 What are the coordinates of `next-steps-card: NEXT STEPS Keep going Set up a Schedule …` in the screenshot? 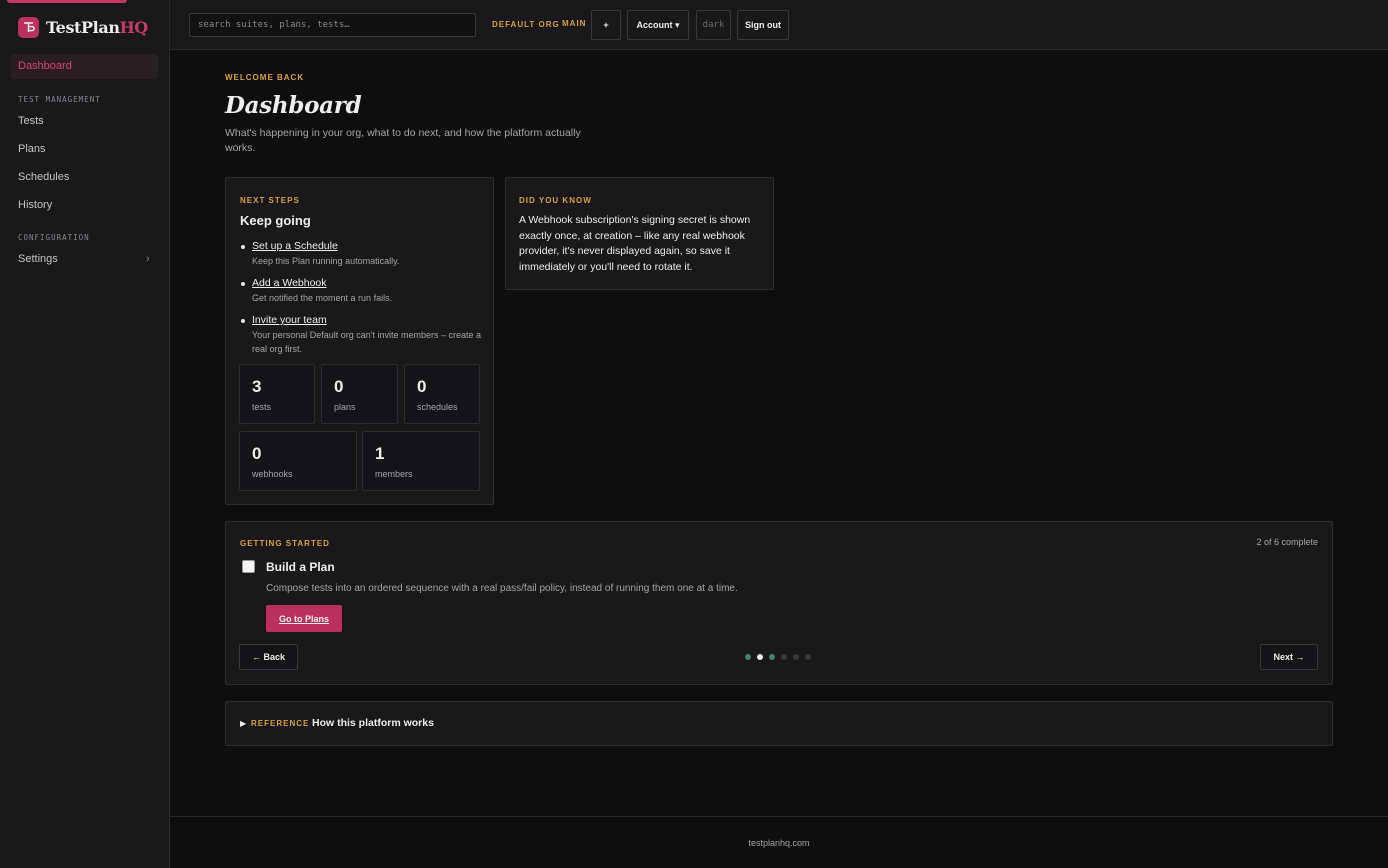 It's located at (359, 341).